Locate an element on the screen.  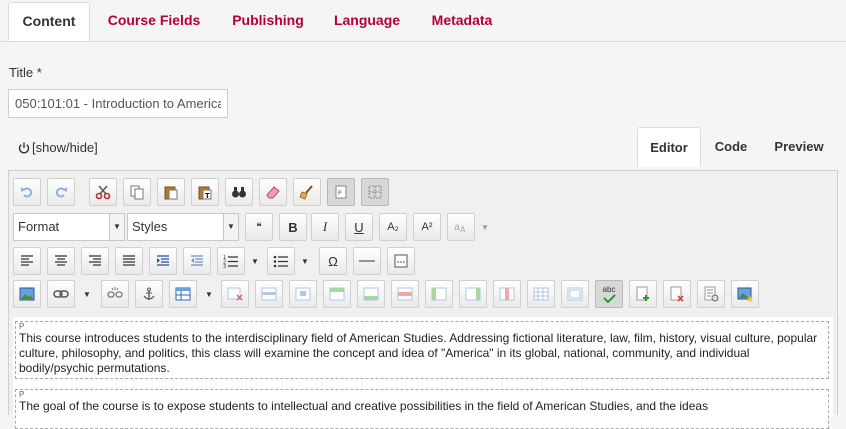
insert-col-after-button is located at coordinates (473, 294).